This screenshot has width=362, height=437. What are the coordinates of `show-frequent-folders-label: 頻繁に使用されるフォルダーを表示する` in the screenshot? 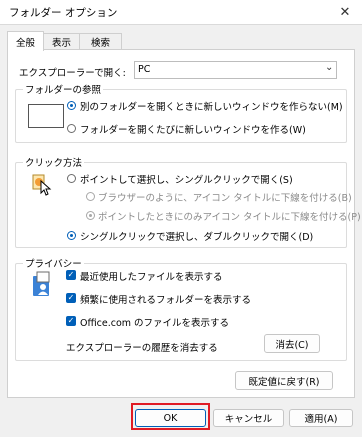 It's located at (165, 299).